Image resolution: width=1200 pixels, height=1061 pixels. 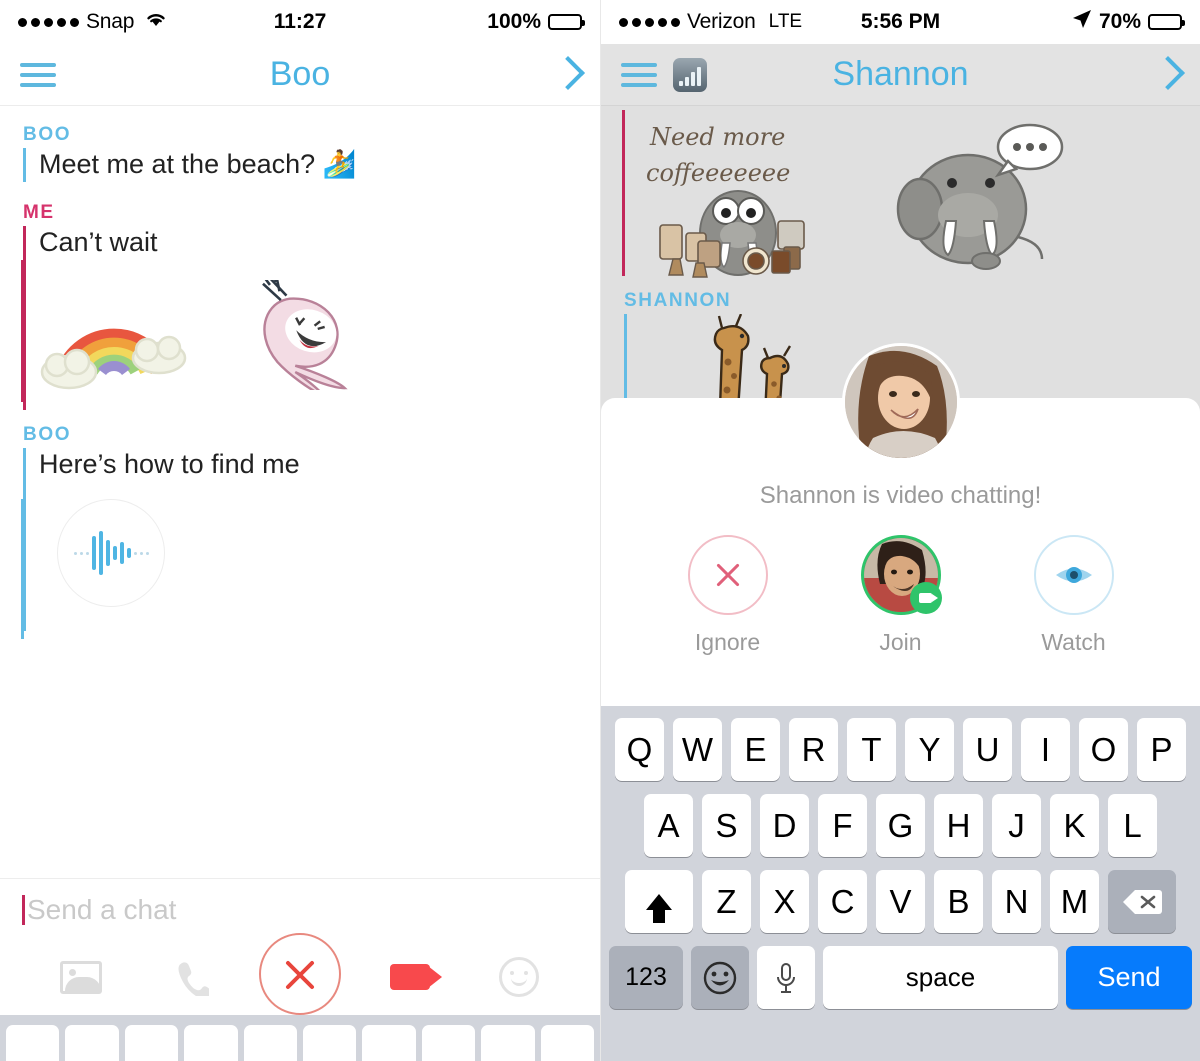 I want to click on left-composer: Send a chat, so click(x=300, y=946).